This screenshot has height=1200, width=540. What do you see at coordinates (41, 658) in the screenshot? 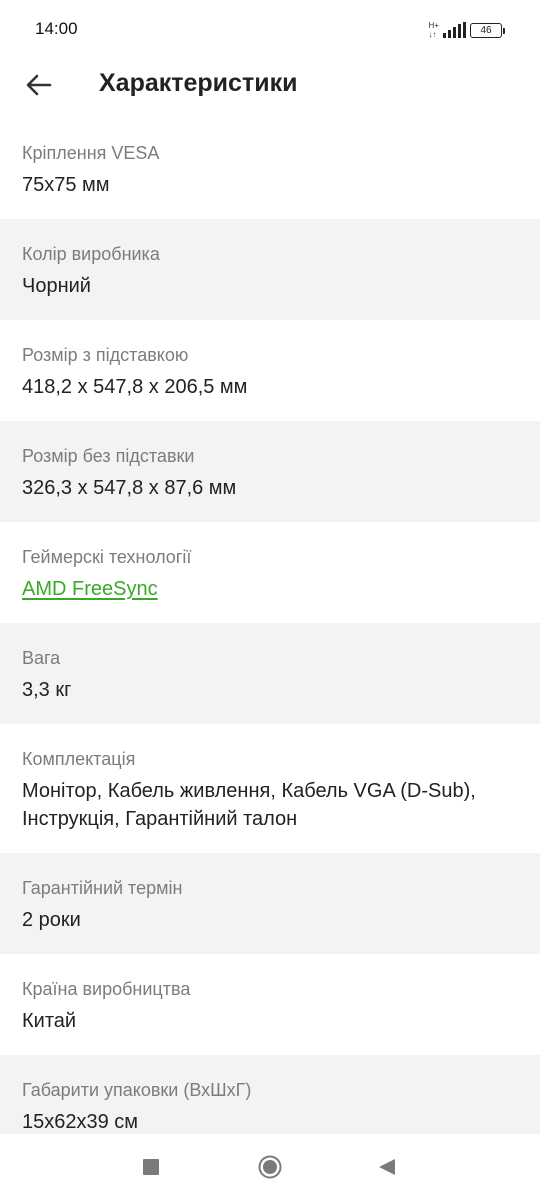
I see `spec-label: Вага` at bounding box center [41, 658].